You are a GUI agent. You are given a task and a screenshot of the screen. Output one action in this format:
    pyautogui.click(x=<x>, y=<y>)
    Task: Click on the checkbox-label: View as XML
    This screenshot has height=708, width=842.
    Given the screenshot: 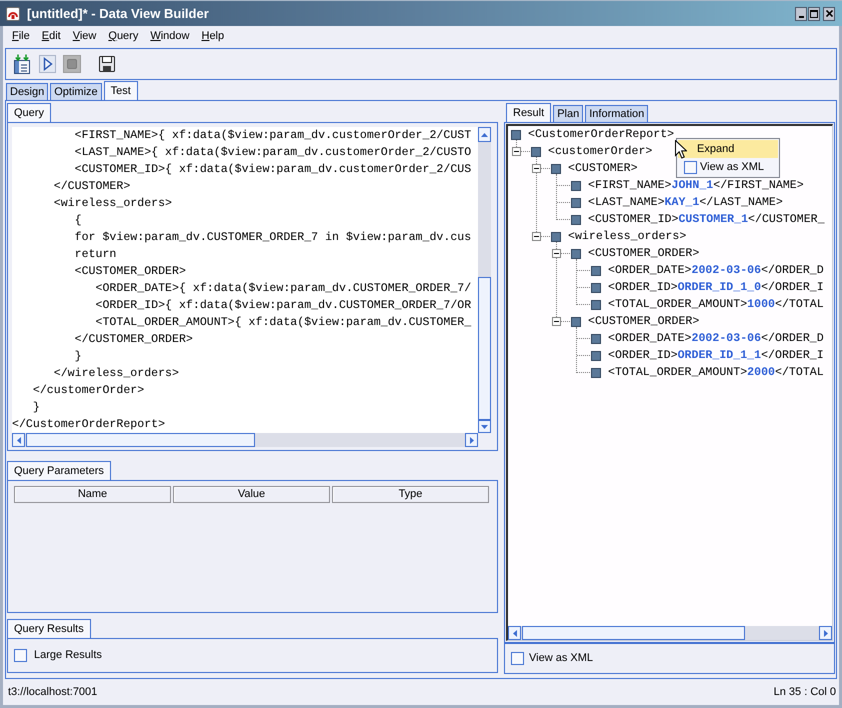 What is the action you would take?
    pyautogui.click(x=561, y=658)
    